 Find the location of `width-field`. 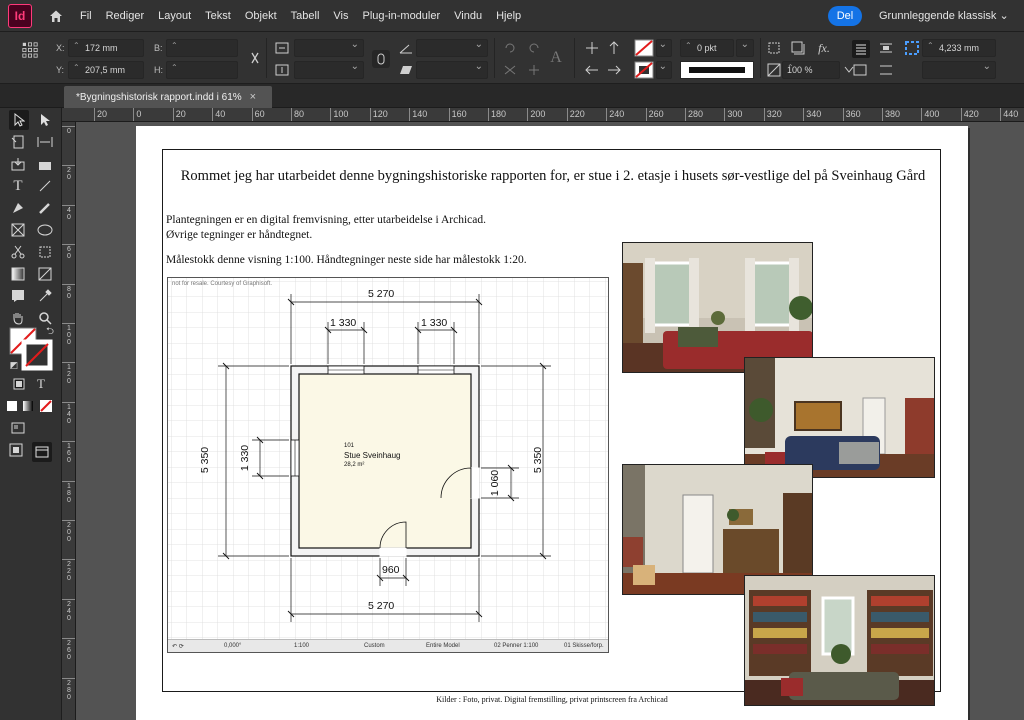

width-field is located at coordinates (202, 48).